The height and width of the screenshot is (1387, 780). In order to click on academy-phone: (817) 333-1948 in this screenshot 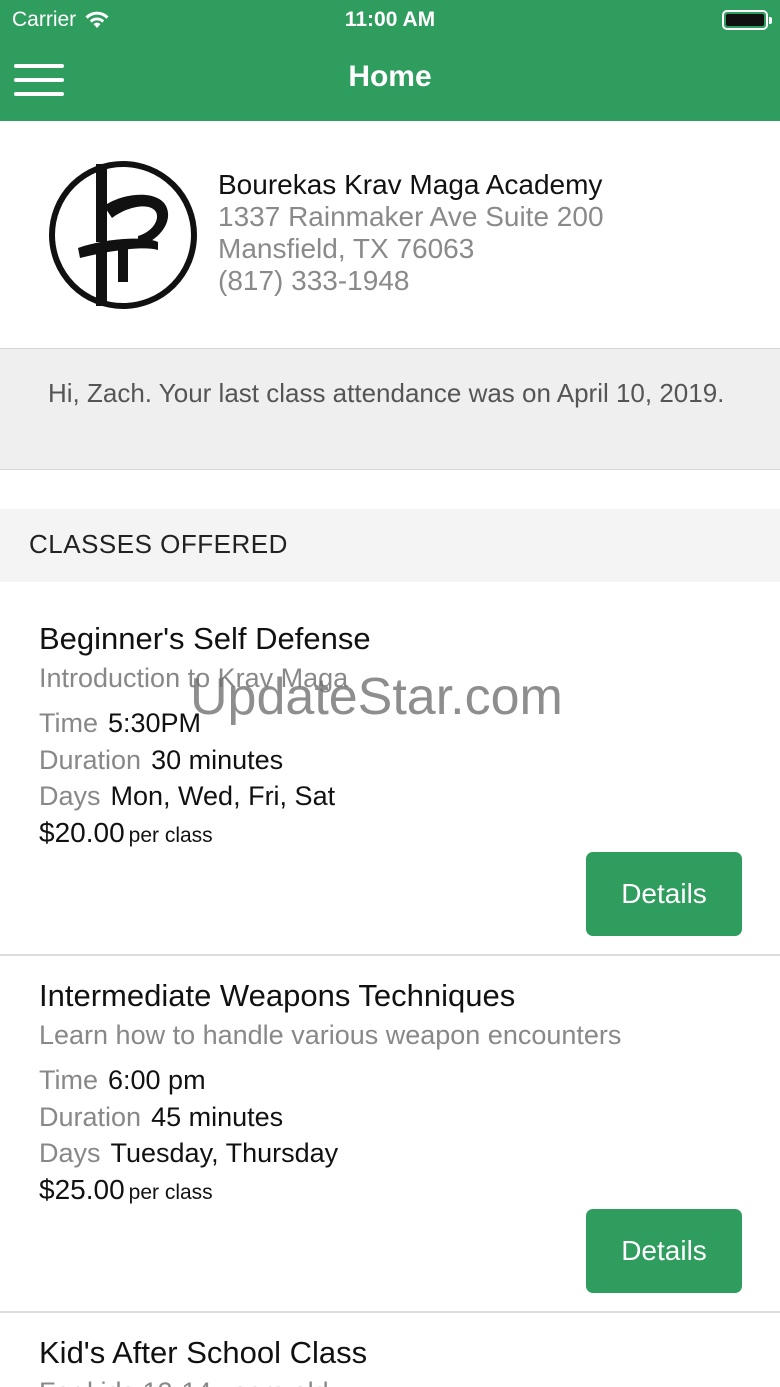, I will do `click(411, 281)`.